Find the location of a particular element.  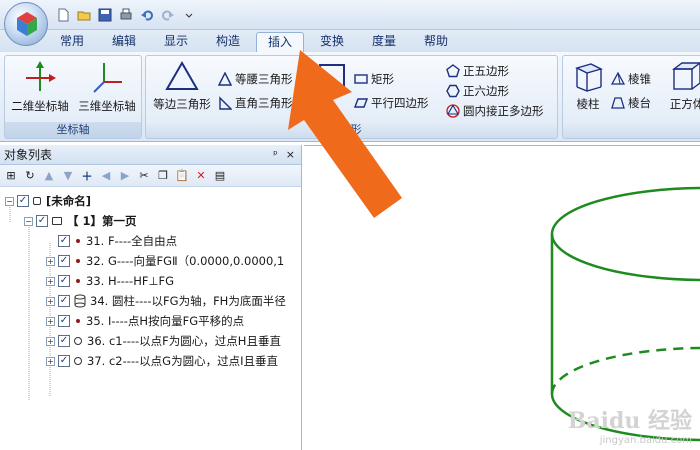

page-checkbox: ✓ is located at coordinates (42, 221).